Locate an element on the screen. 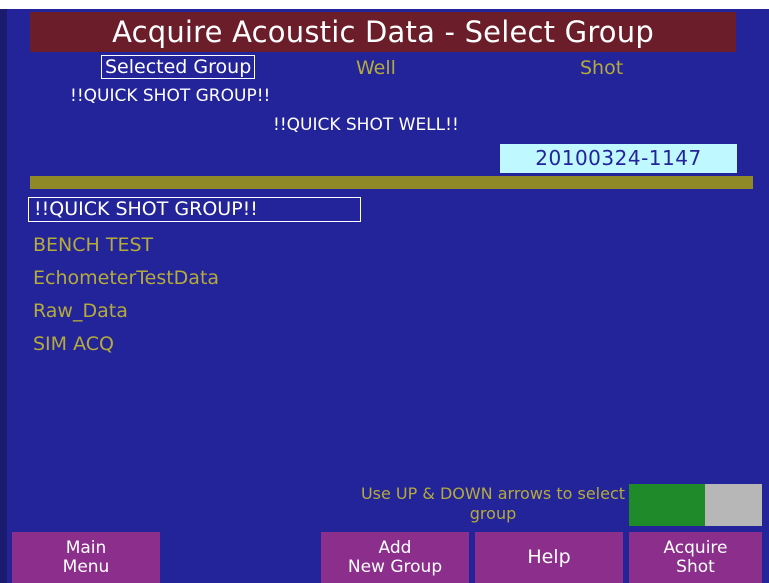 The height and width of the screenshot is (583, 769). help-label: Help is located at coordinates (549, 557).